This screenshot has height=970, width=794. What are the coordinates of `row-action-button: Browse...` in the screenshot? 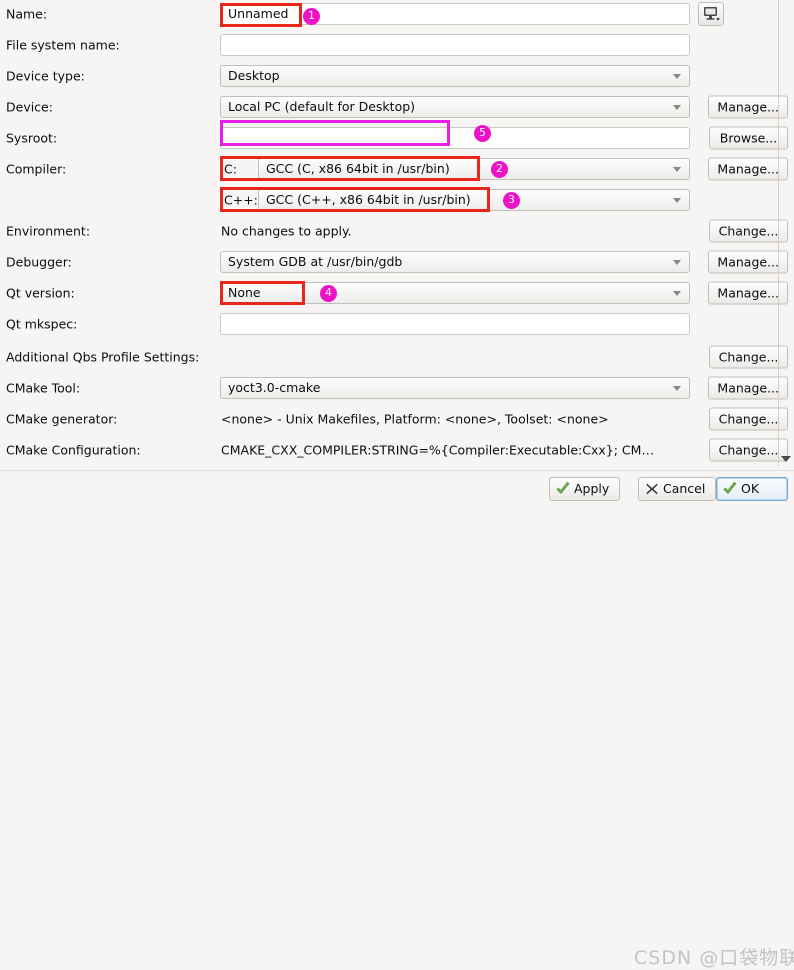 It's located at (748, 138).